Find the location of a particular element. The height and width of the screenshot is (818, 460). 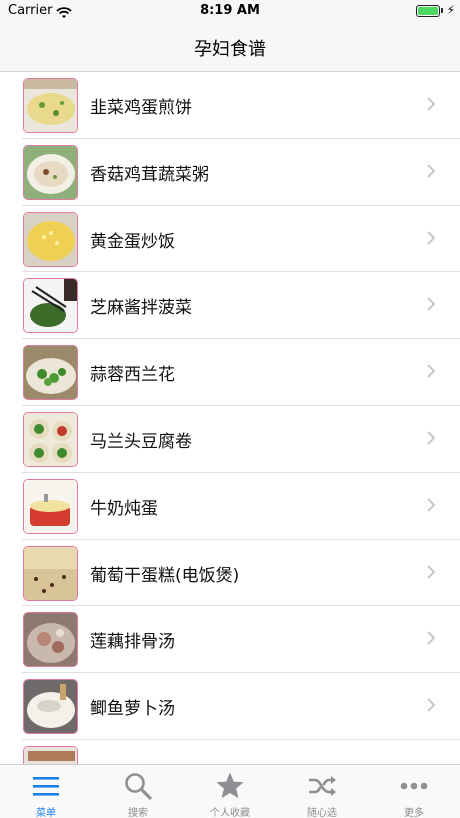

tab-random: 随心选 is located at coordinates (322, 791).